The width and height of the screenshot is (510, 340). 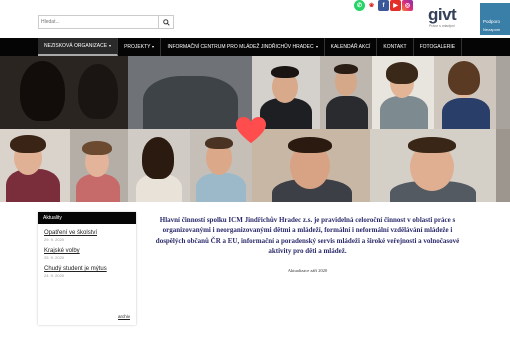 I want to click on whatsapp-icon: ✆, so click(x=359, y=5).